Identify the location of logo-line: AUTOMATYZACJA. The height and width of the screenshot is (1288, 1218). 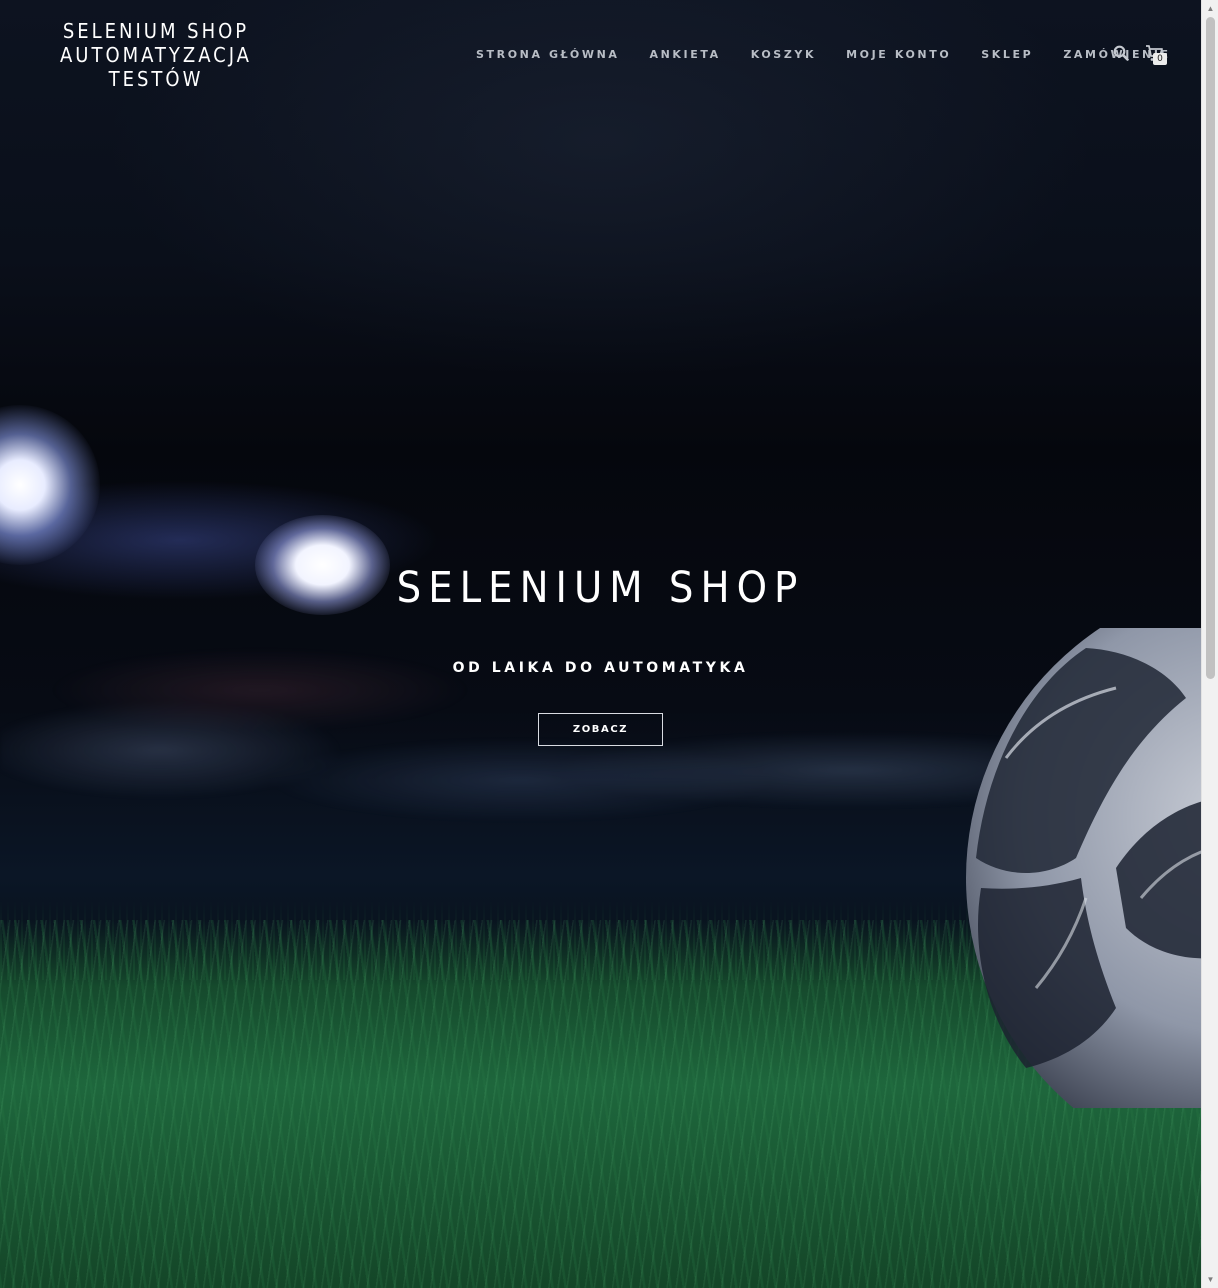
(156, 55).